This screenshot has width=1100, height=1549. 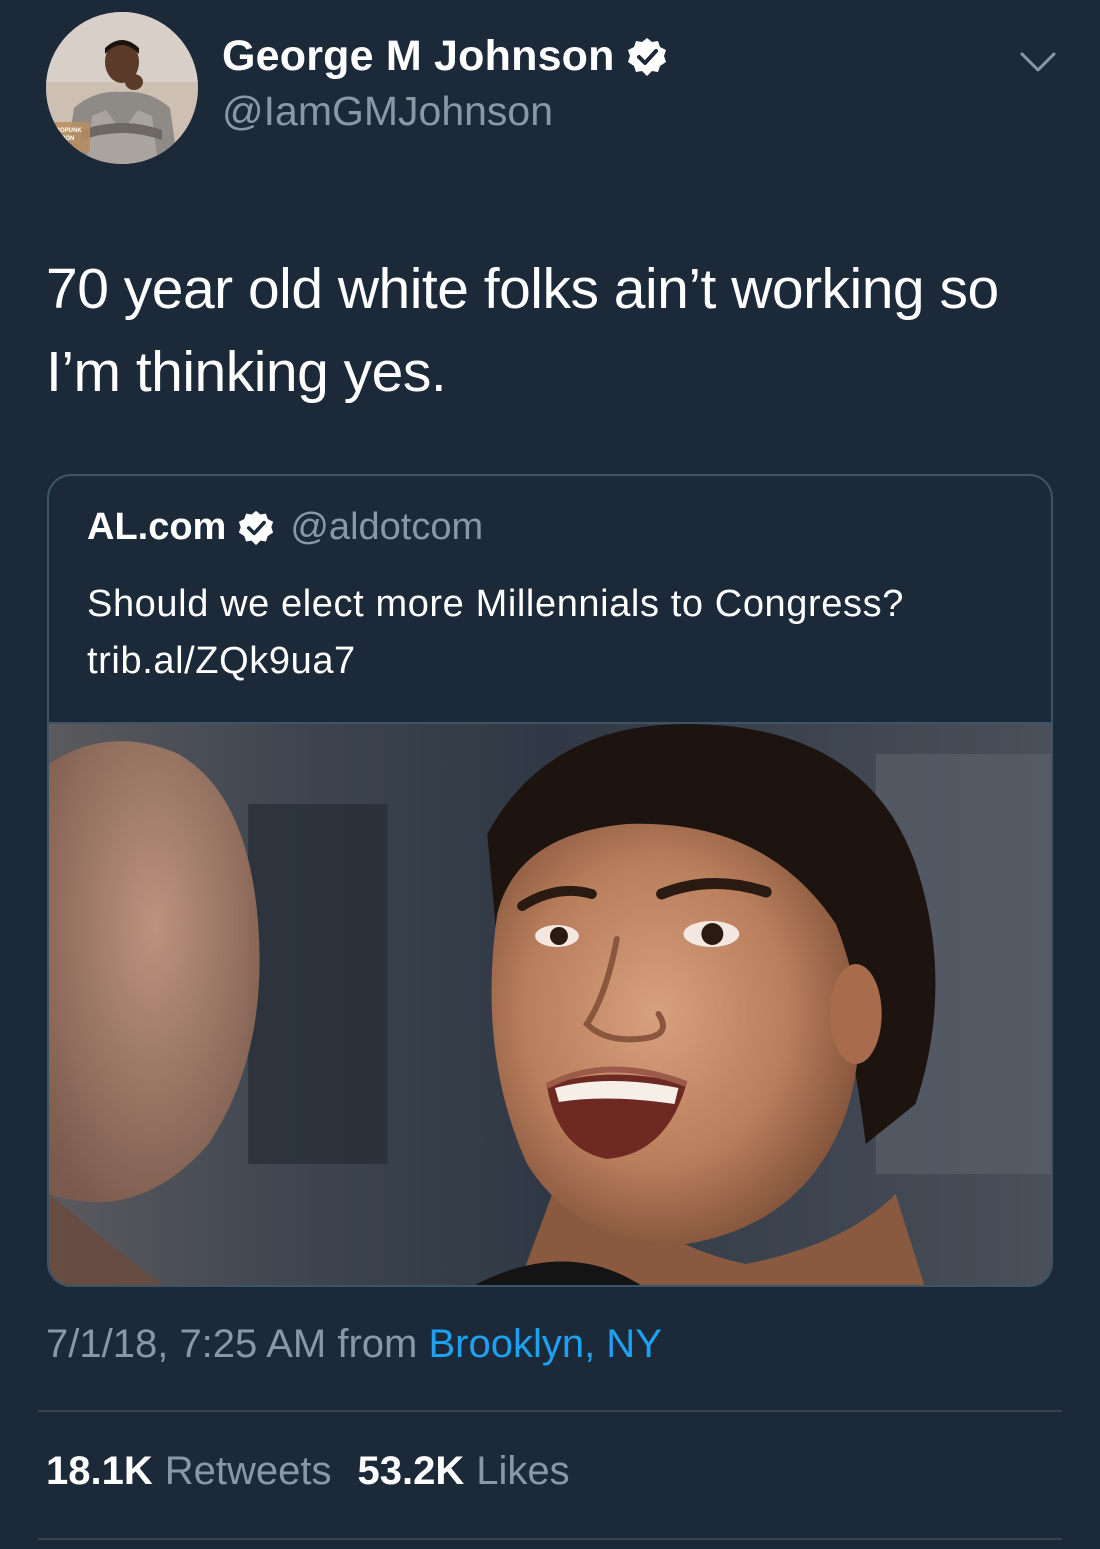 I want to click on author-avatar: FROPUNK LUTION SIONS, so click(x=122, y=88).